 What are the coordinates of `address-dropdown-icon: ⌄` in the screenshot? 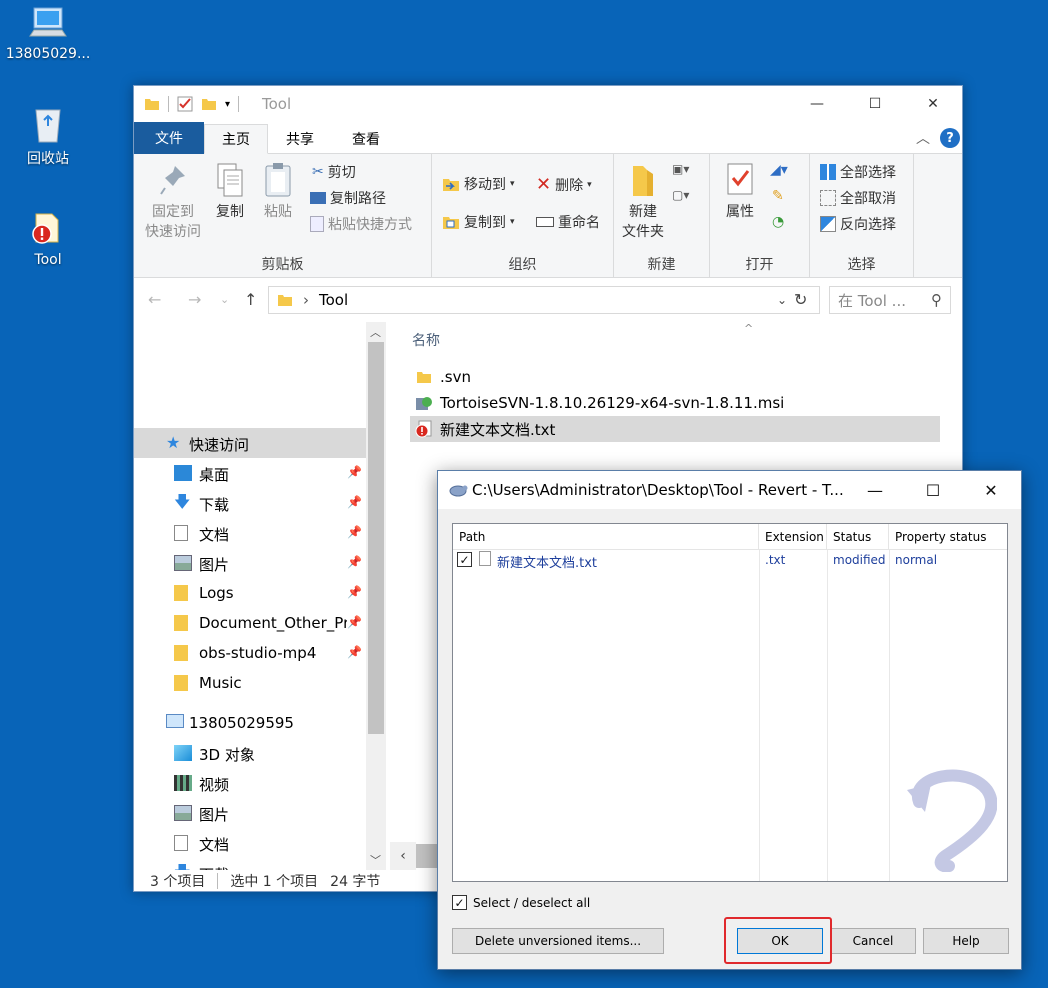 It's located at (782, 300).